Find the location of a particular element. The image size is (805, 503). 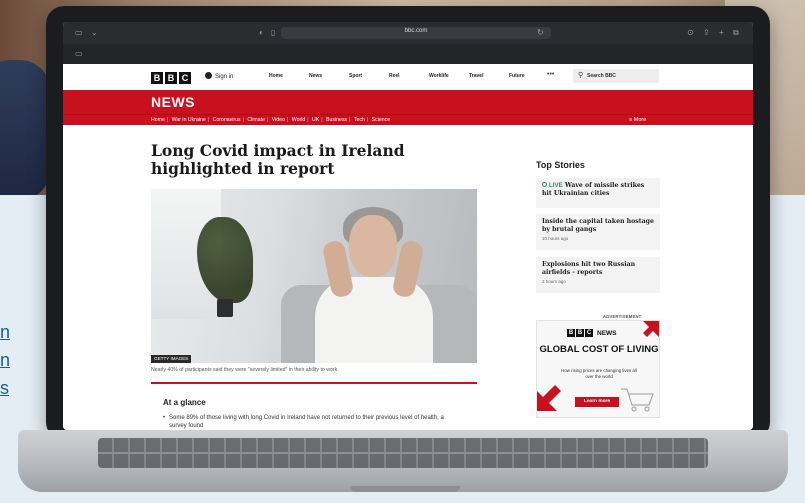

subnav-item-coronavirus: Coronavirus is located at coordinates (227, 120).